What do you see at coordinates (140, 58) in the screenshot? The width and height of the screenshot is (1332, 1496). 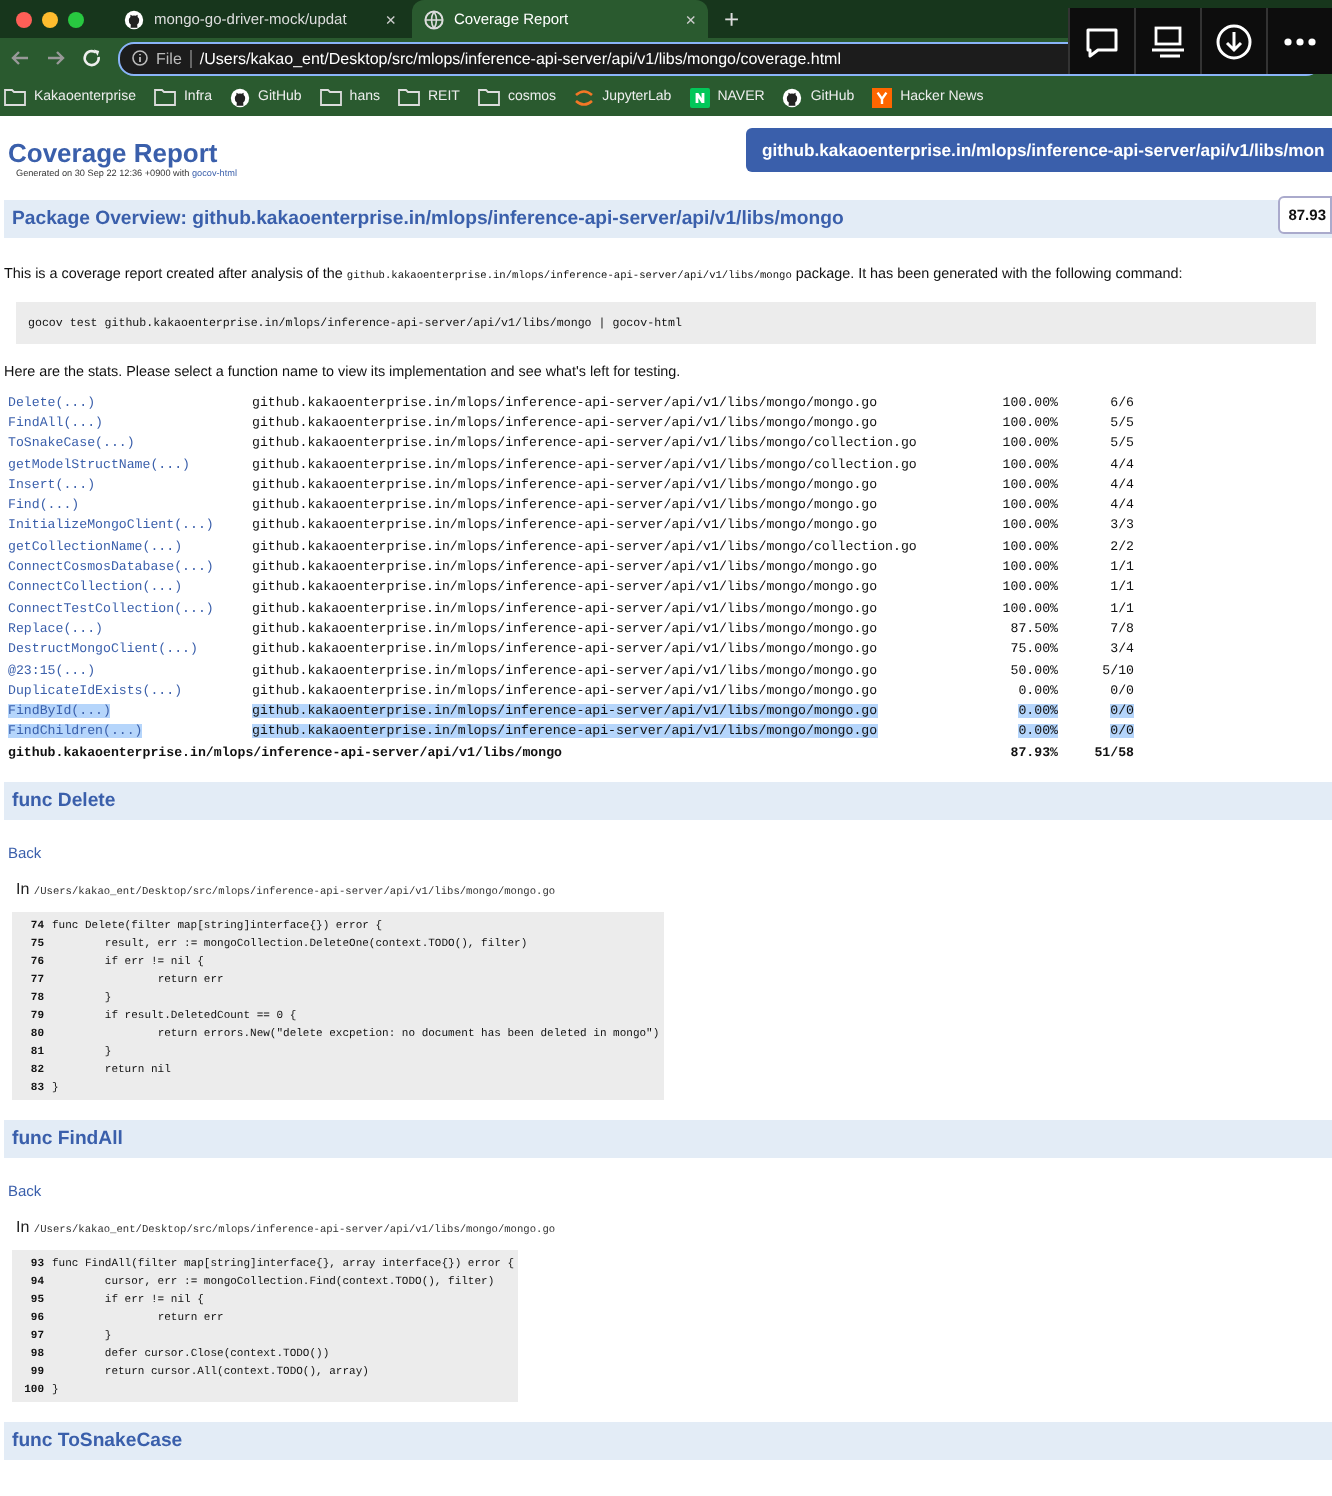 I see `info-icon` at bounding box center [140, 58].